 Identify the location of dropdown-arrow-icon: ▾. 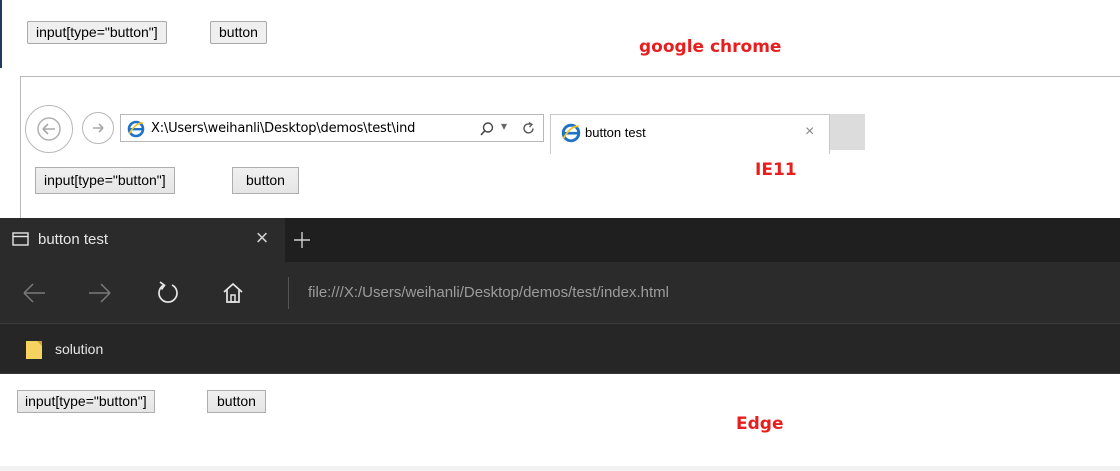
(504, 126).